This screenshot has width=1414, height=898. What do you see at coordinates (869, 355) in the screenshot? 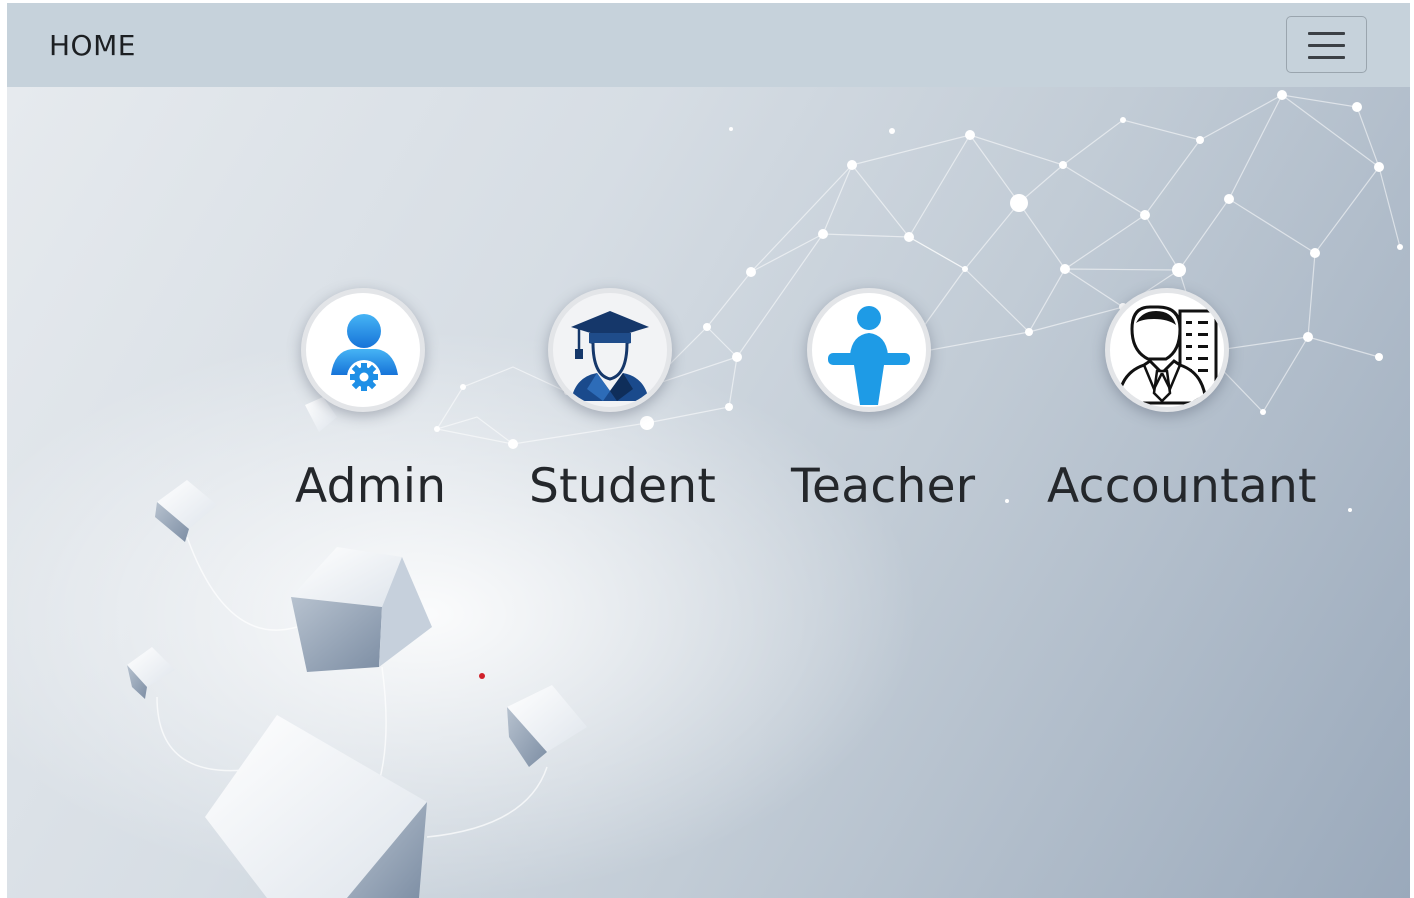
I see `teacher-podium-icon` at bounding box center [869, 355].